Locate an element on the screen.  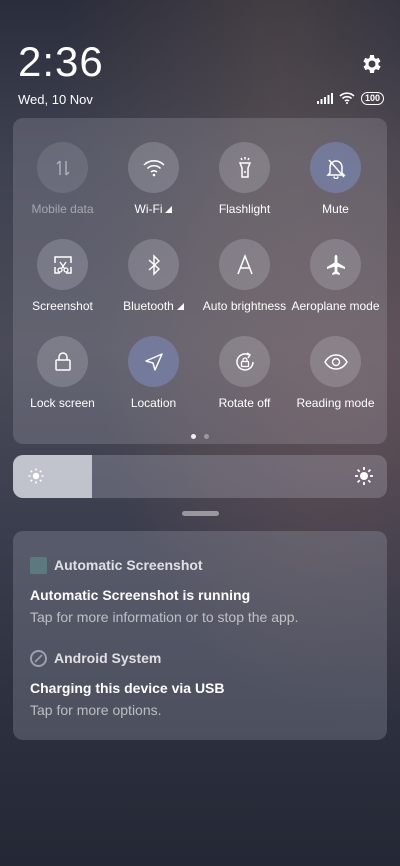
tile-lock-screen: Lock screen is located at coordinates (62, 375).